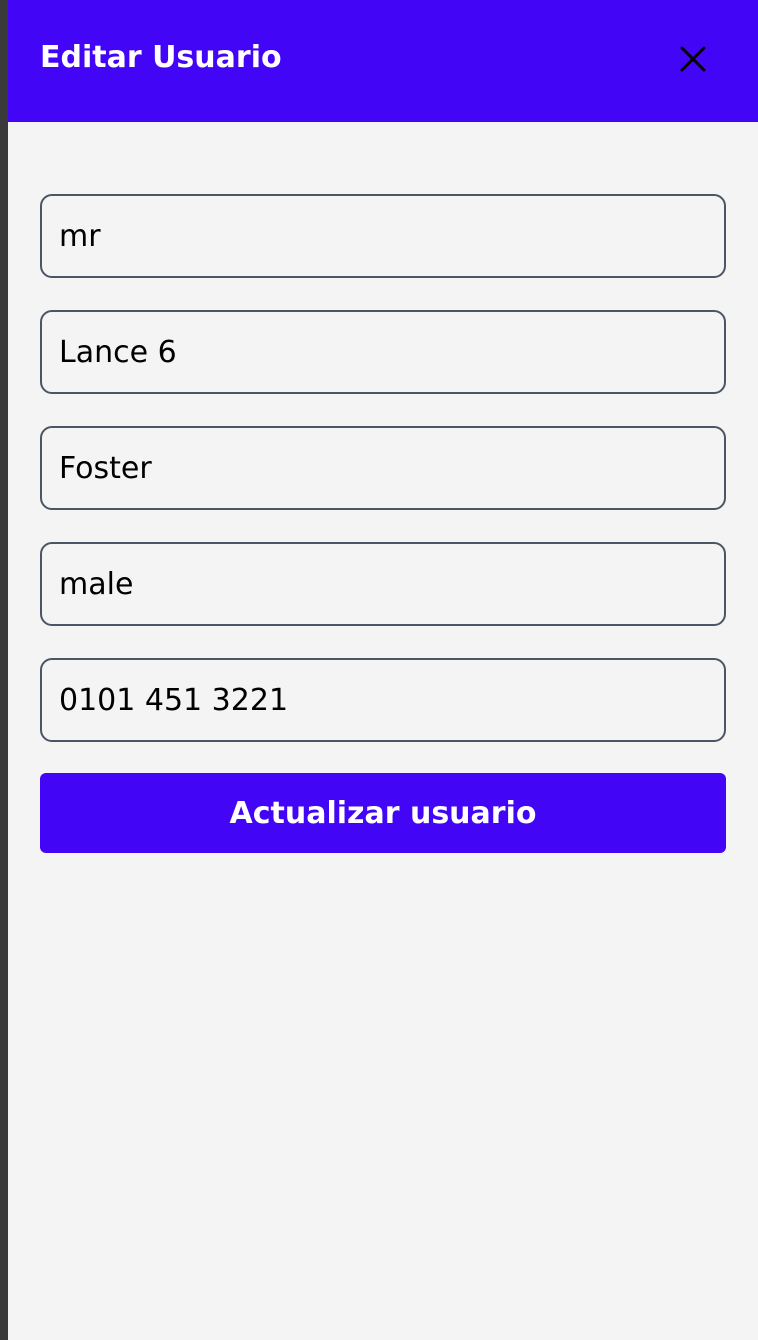 This screenshot has height=1340, width=758. Describe the element at coordinates (383, 584) in the screenshot. I see `gender-input` at that location.